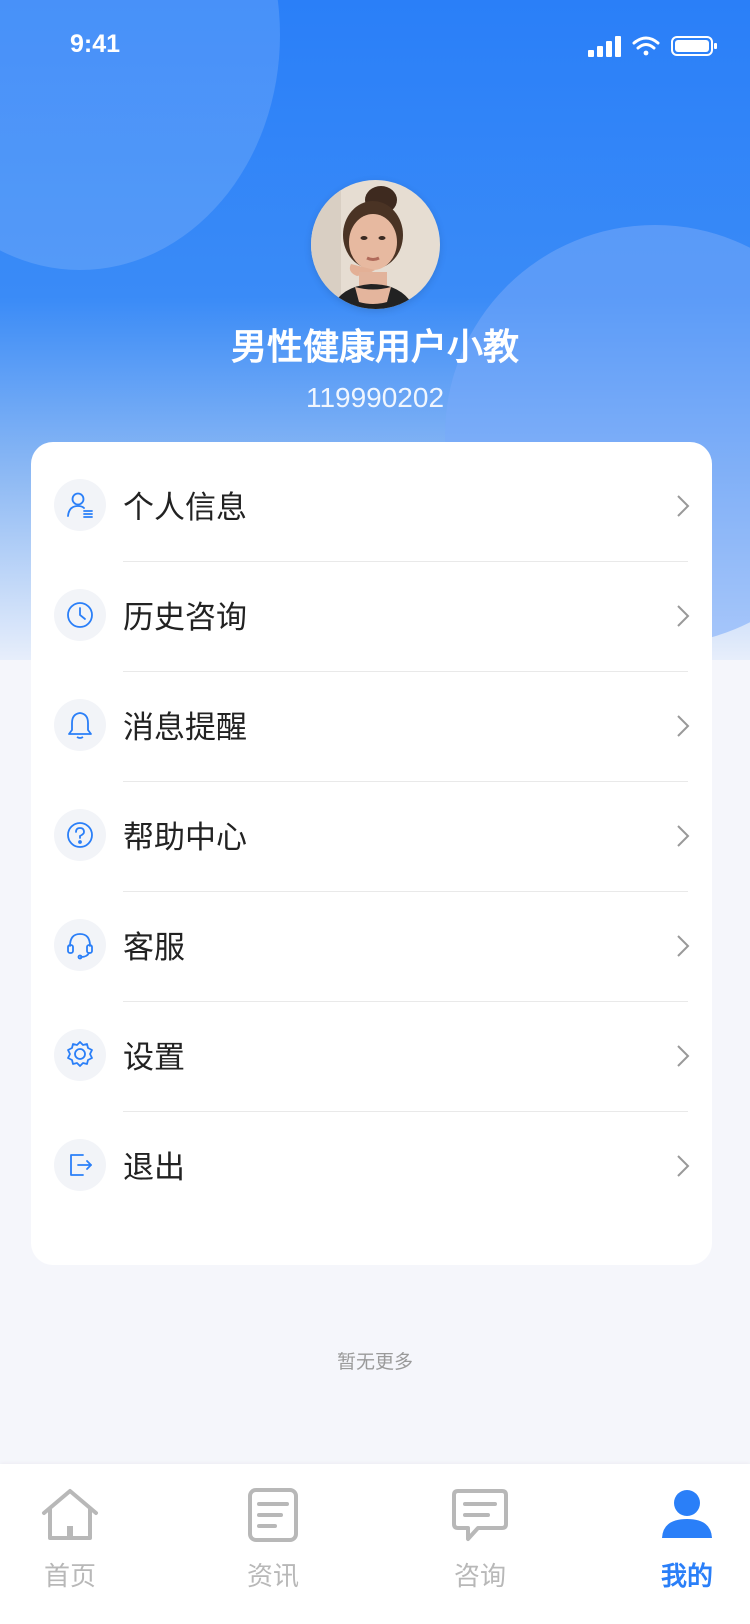  What do you see at coordinates (686, 1577) in the screenshot?
I see `tab-label: 我的` at bounding box center [686, 1577].